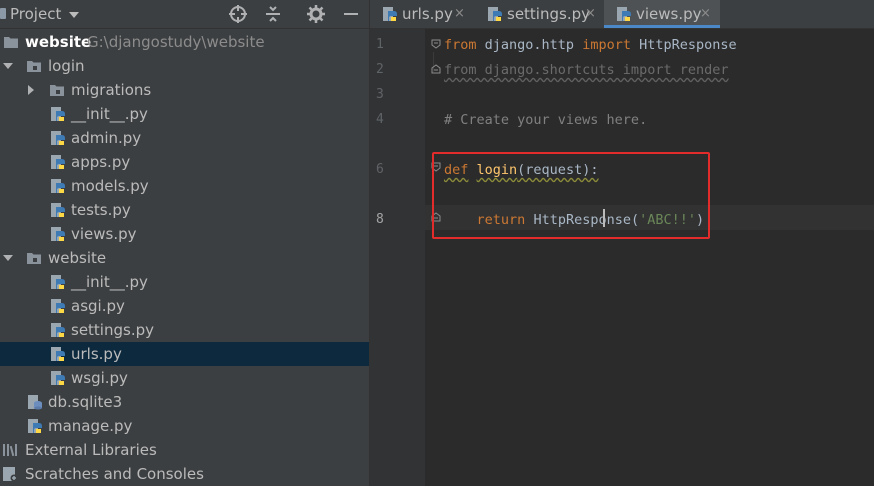 The height and width of the screenshot is (486, 874). Describe the element at coordinates (669, 14) in the screenshot. I see `tab-label: views.py` at that location.